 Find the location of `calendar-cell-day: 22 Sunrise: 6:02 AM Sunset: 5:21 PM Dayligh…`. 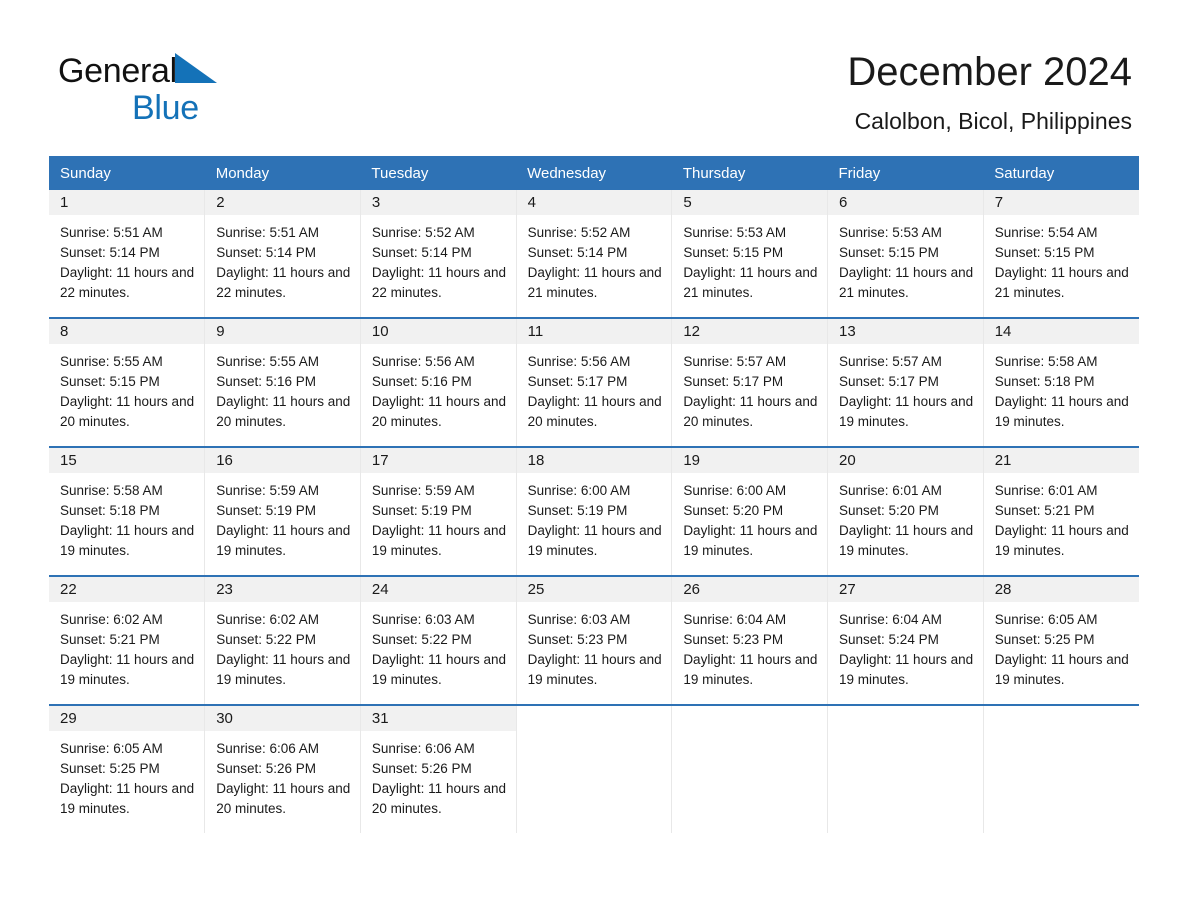

calendar-cell-day: 22 Sunrise: 6:02 AM Sunset: 5:21 PM Dayligh… is located at coordinates (127, 640).